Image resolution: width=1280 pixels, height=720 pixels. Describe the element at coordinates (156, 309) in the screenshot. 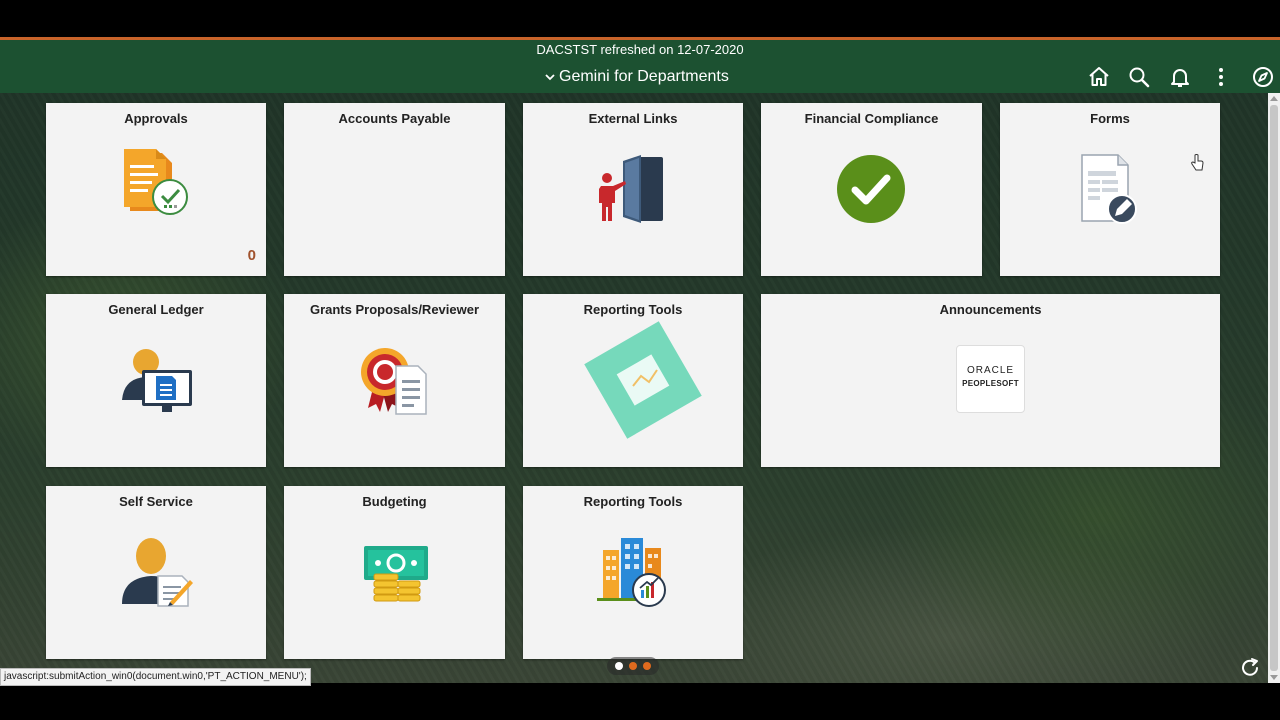

I see `tile-title: General Ledger` at that location.